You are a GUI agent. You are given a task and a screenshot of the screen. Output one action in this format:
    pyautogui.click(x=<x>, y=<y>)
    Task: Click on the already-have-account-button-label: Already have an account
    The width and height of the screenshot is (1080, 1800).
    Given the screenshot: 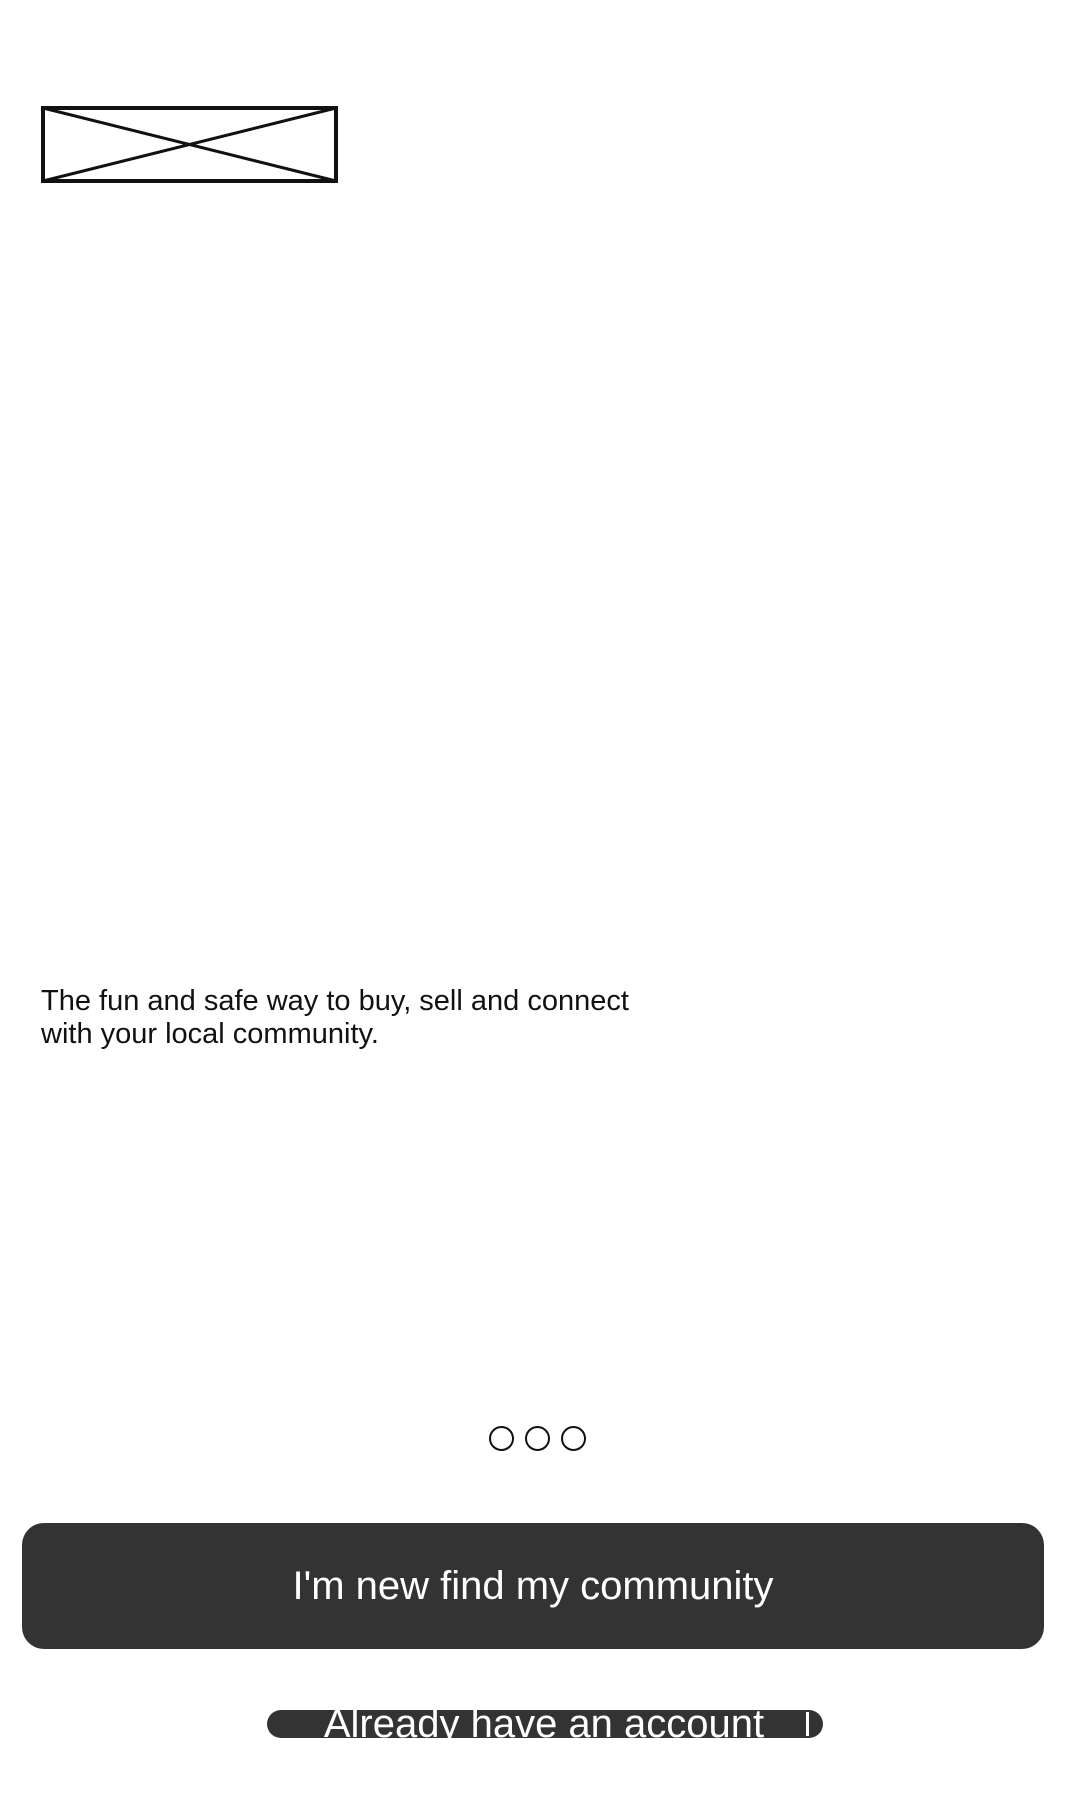 What is the action you would take?
    pyautogui.click(x=544, y=1724)
    